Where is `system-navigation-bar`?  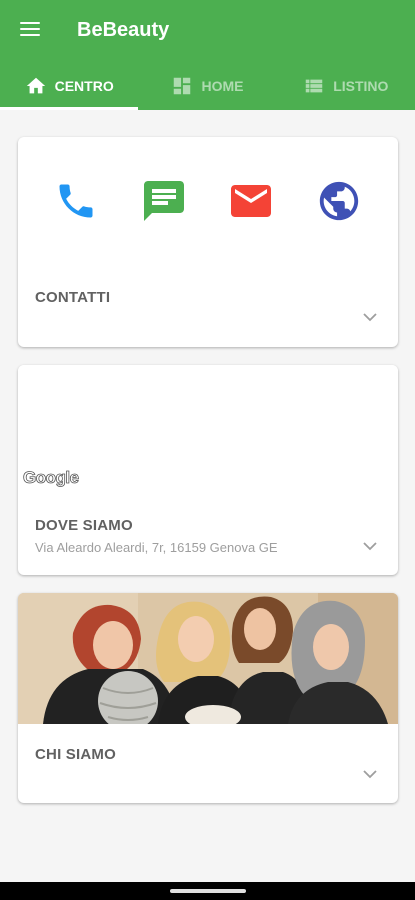 system-navigation-bar is located at coordinates (207, 891).